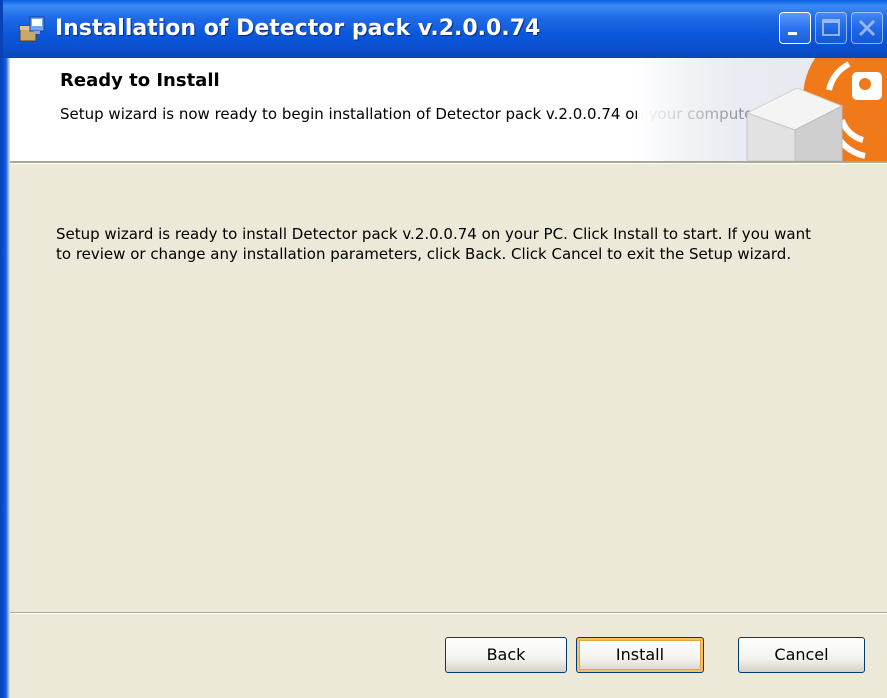  I want to click on minimize-icon, so click(792, 33).